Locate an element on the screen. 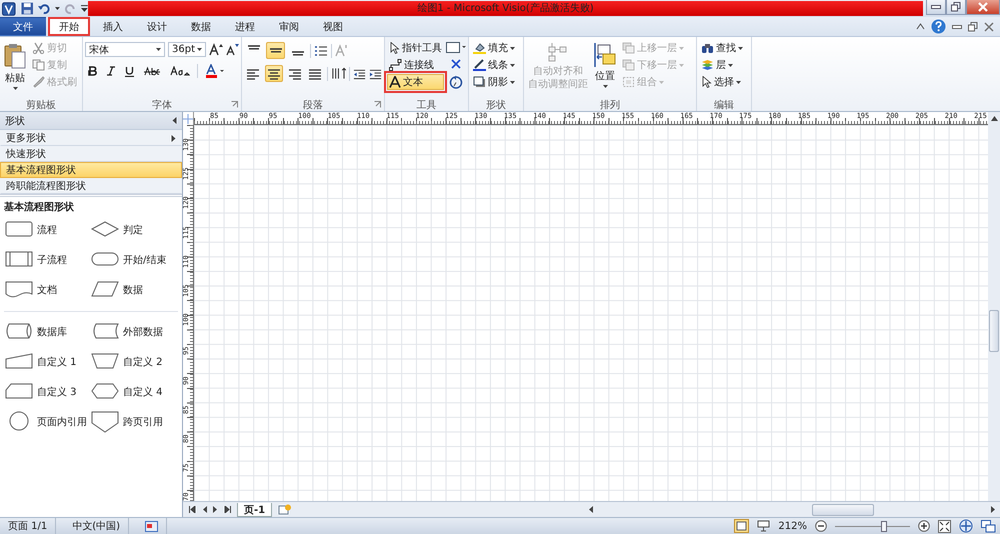 Image resolution: width=1000 pixels, height=534 pixels. group-label: 工具 is located at coordinates (427, 105).